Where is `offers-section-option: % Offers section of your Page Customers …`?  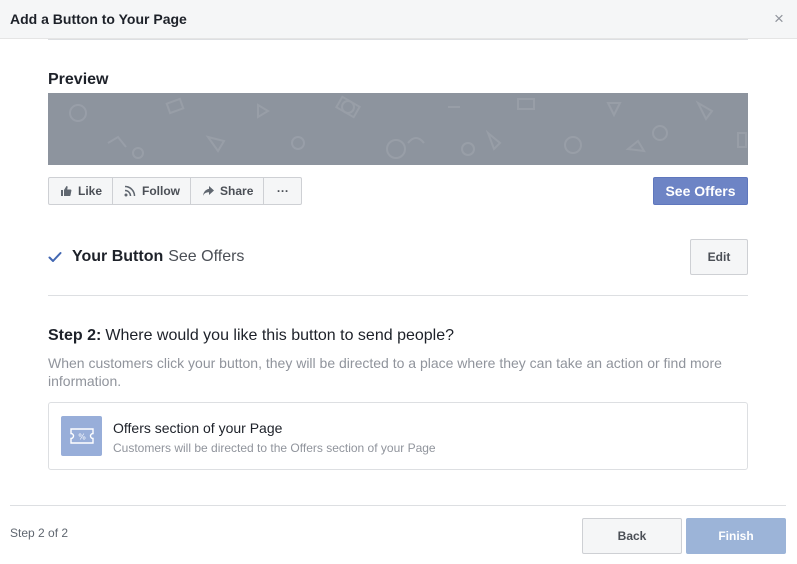
offers-section-option: % Offers section of your Page Customers … is located at coordinates (398, 436).